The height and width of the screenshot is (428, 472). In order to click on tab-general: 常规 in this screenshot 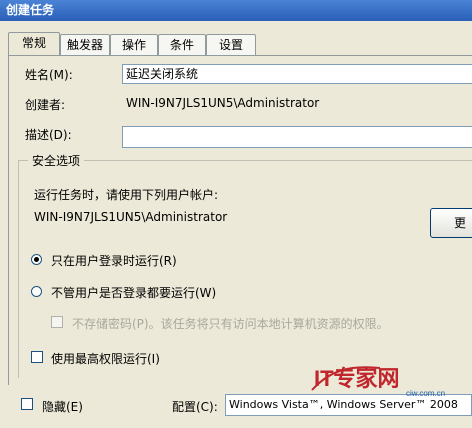, I will do `click(34, 43)`.